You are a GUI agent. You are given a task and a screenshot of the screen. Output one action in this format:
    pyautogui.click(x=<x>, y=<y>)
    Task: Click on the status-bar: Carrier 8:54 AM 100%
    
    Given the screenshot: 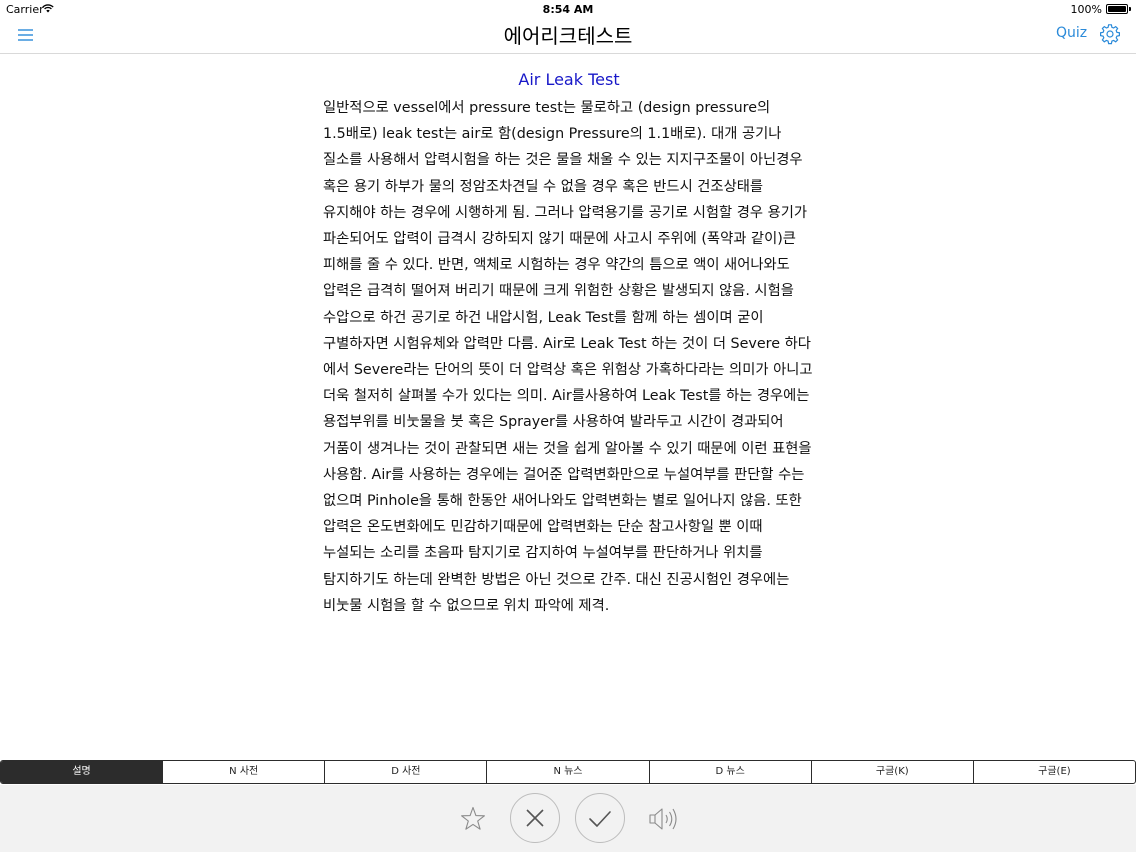 What is the action you would take?
    pyautogui.click(x=568, y=9)
    